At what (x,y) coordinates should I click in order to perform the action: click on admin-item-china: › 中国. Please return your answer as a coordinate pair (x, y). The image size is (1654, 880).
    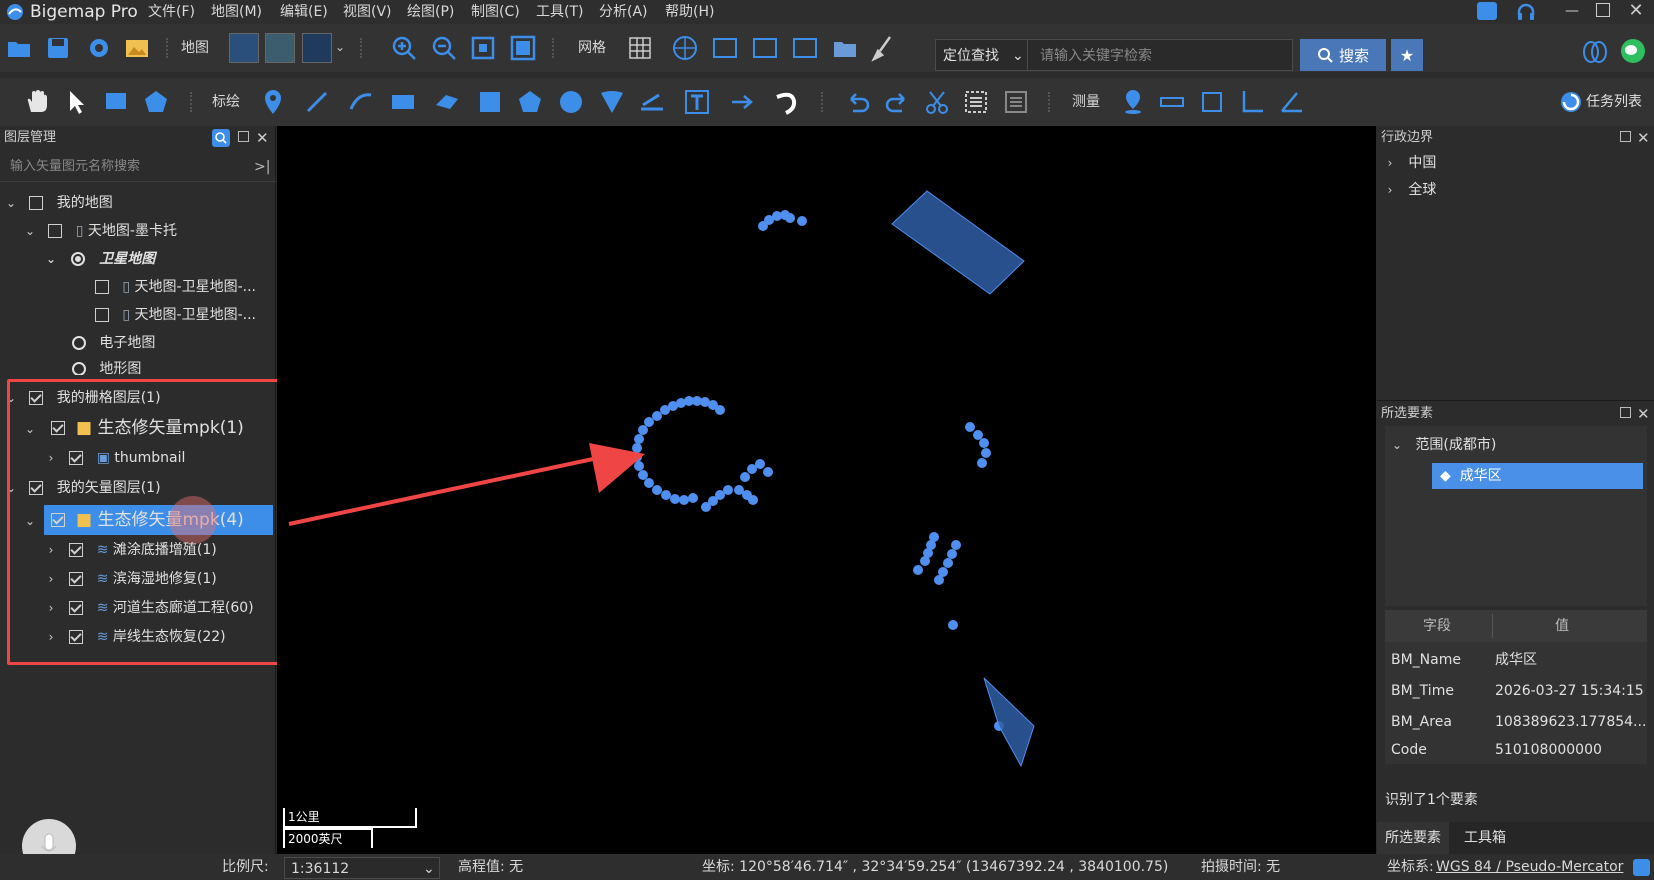
    Looking at the image, I should click on (1411, 163).